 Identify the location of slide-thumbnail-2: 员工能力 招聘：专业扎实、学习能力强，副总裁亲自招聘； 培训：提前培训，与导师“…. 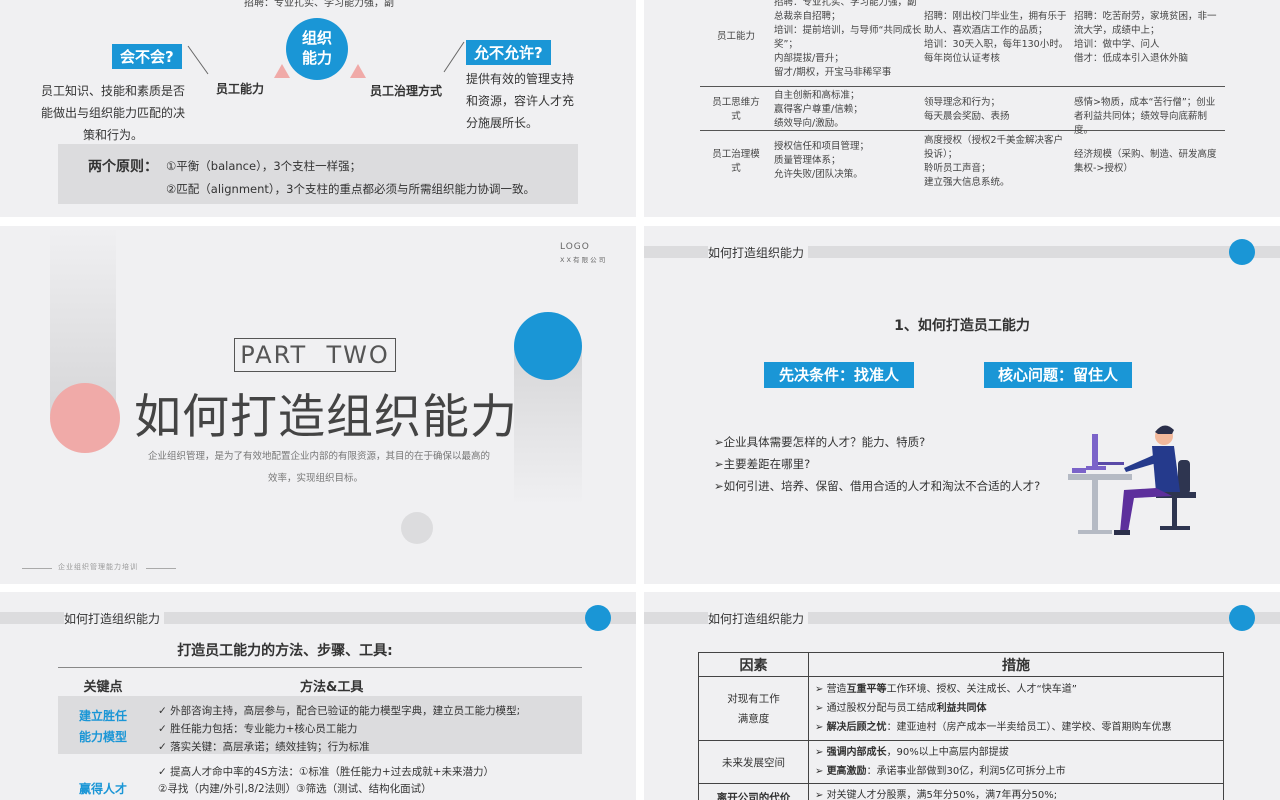
(962, 108).